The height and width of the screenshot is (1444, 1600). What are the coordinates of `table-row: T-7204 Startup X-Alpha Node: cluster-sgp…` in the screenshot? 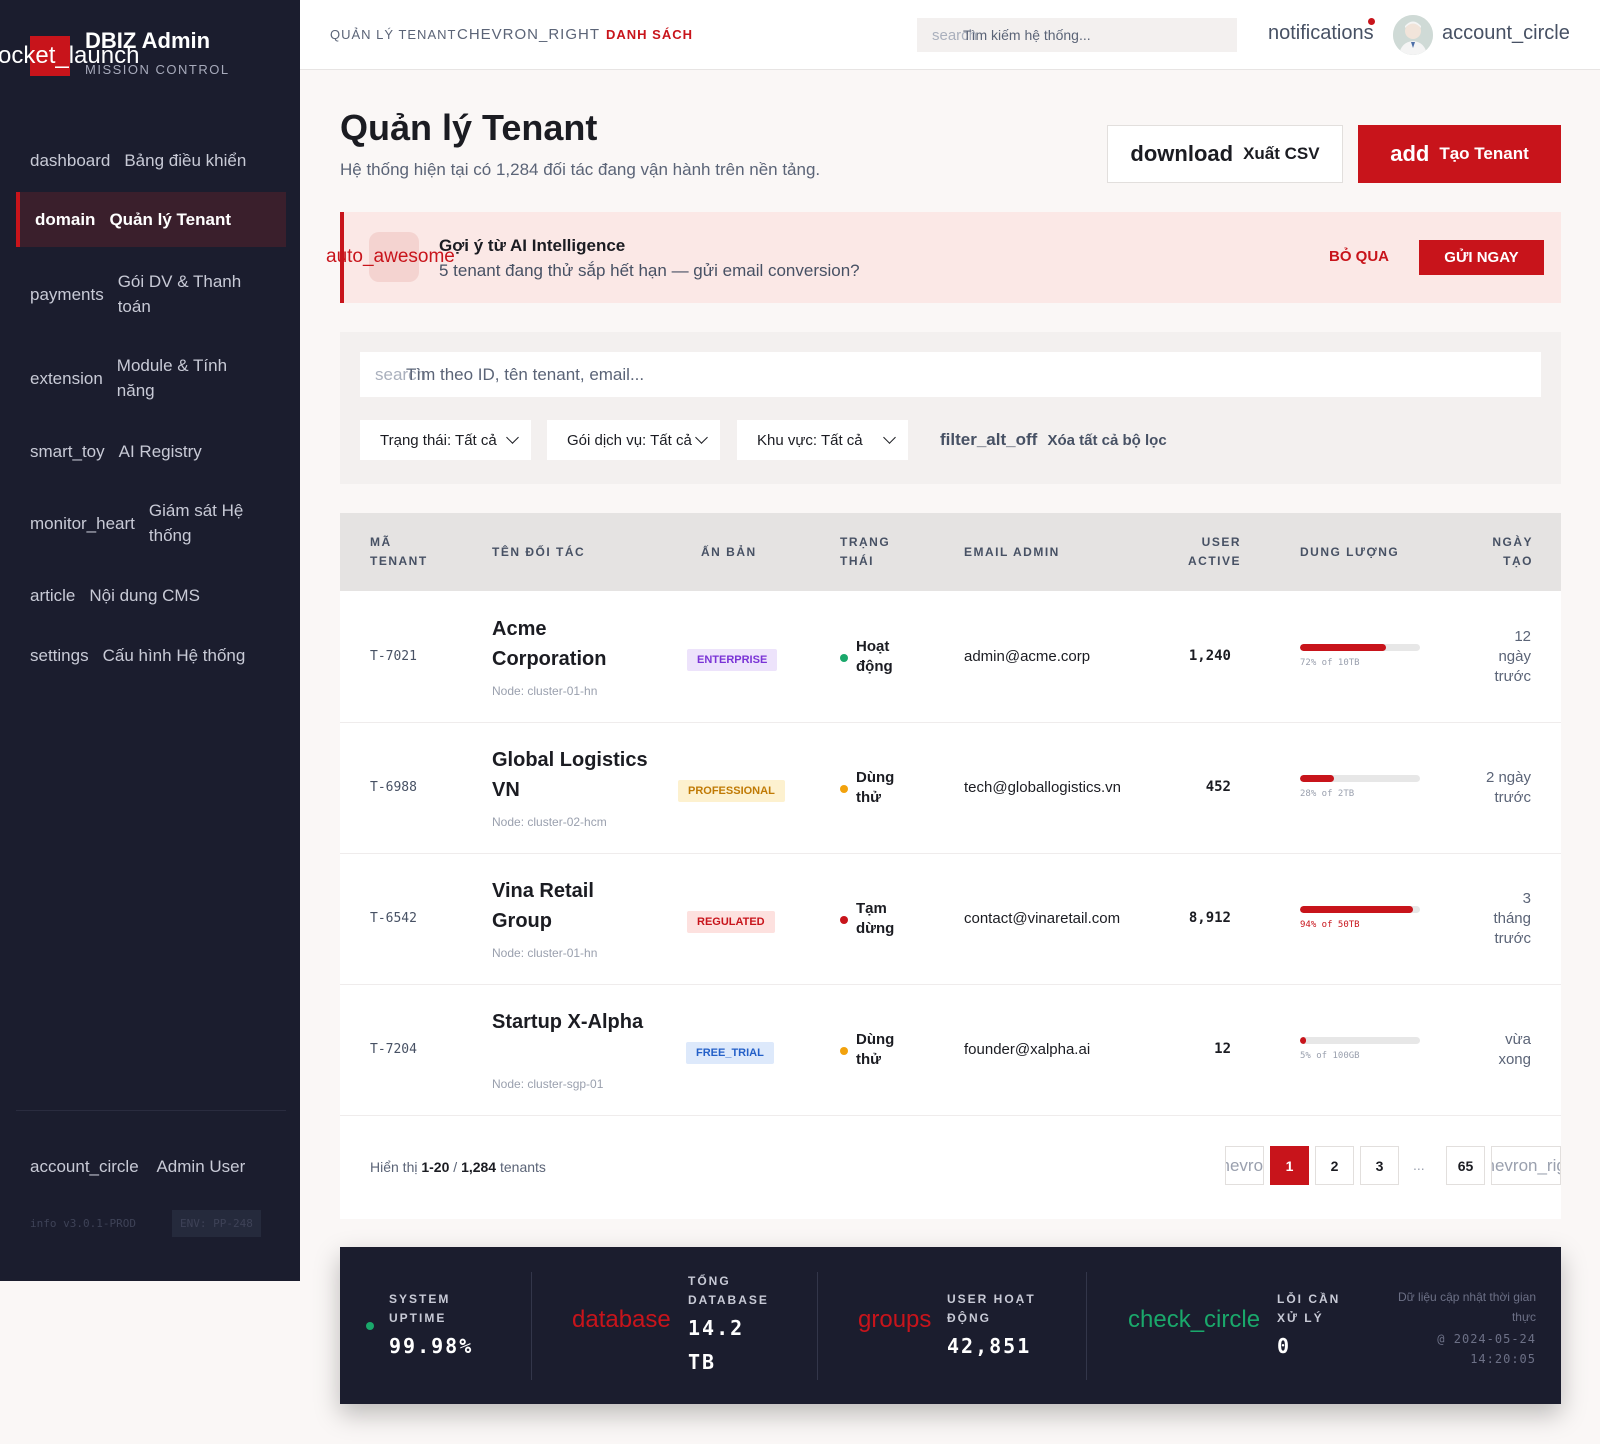 It's located at (950, 1050).